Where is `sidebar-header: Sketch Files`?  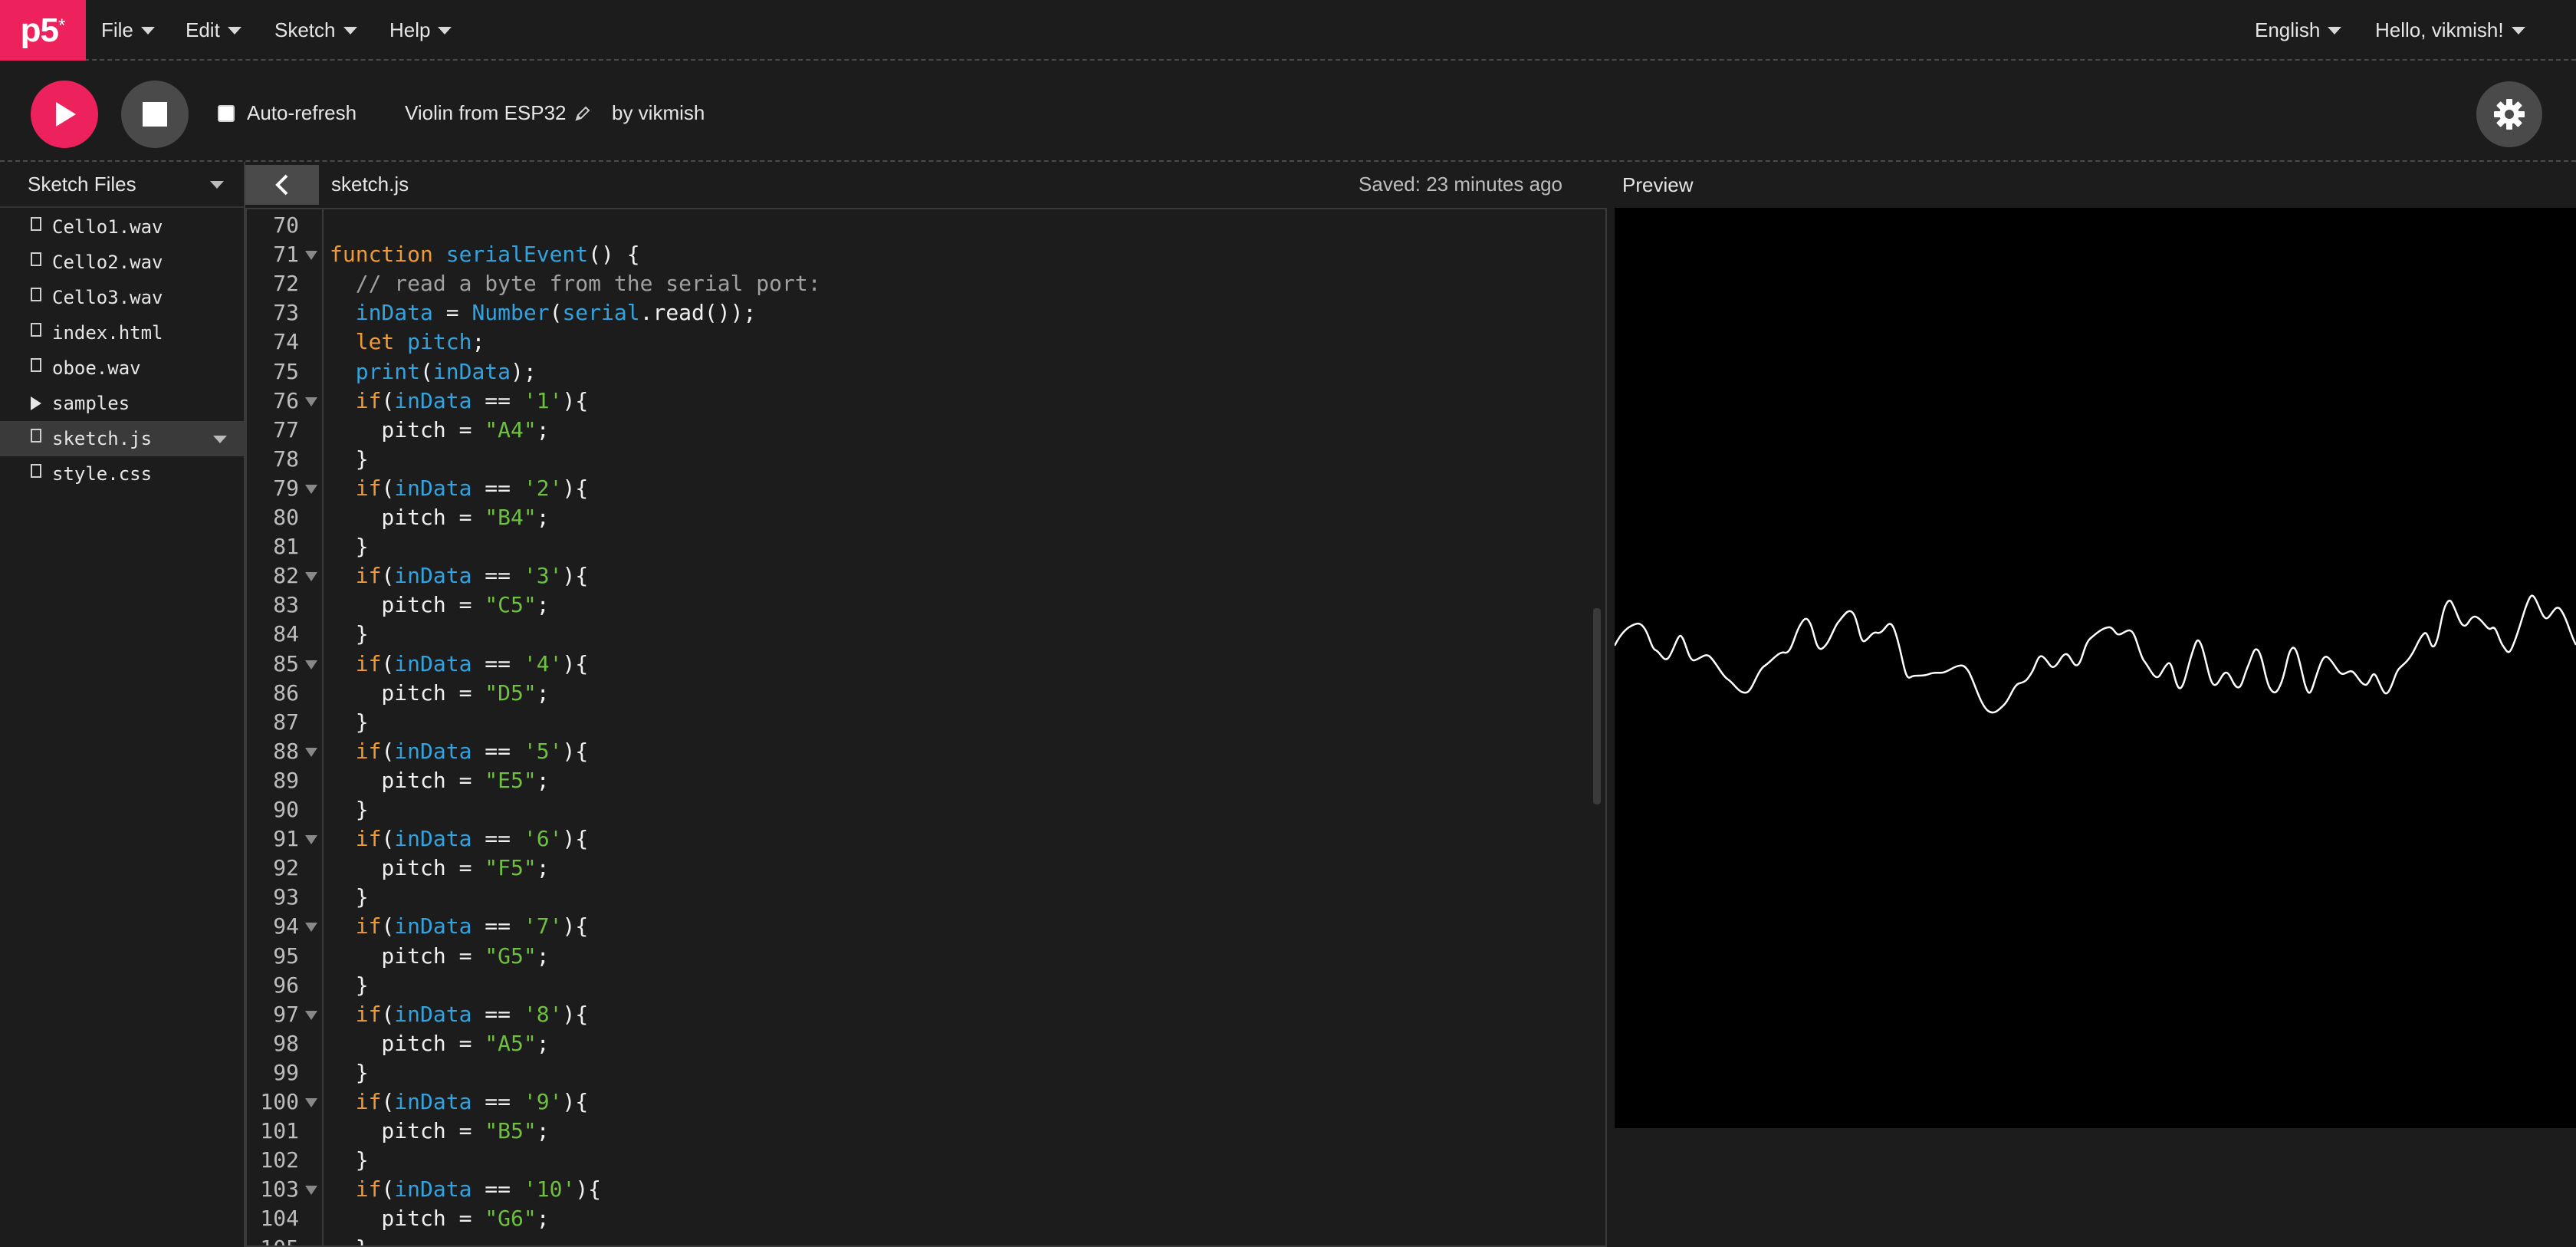 sidebar-header: Sketch Files is located at coordinates (122, 185).